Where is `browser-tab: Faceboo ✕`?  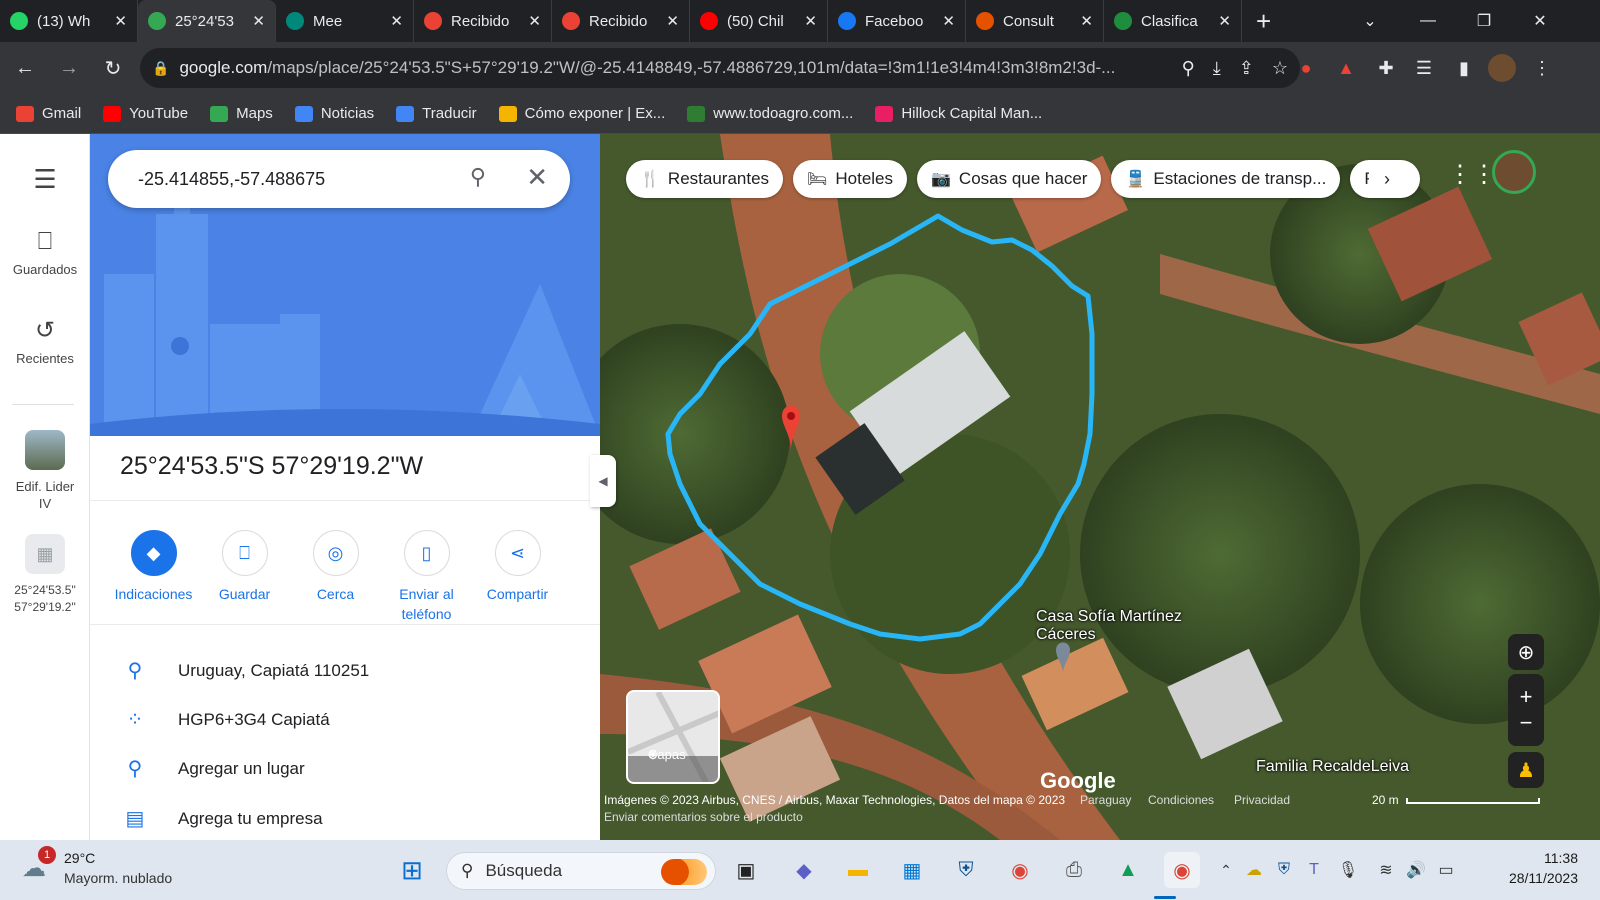 browser-tab: Faceboo ✕ is located at coordinates (897, 21).